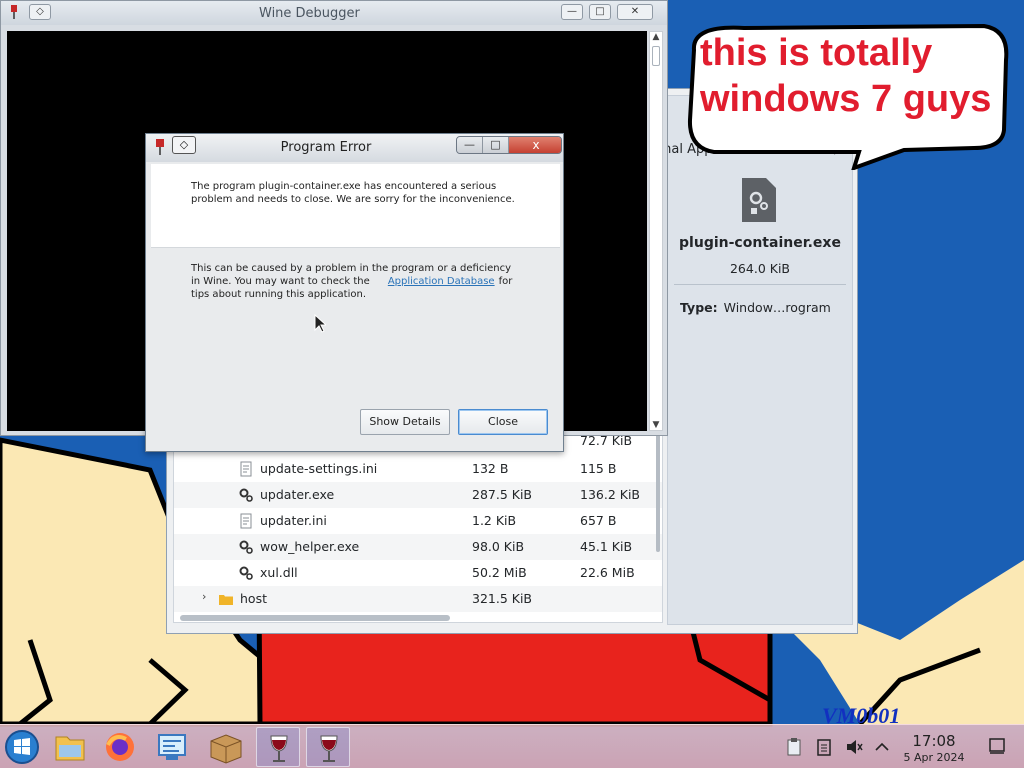 The height and width of the screenshot is (768, 1024). What do you see at coordinates (512, 746) in the screenshot?
I see `taskbar: 17:08 5 Apr 2024` at bounding box center [512, 746].